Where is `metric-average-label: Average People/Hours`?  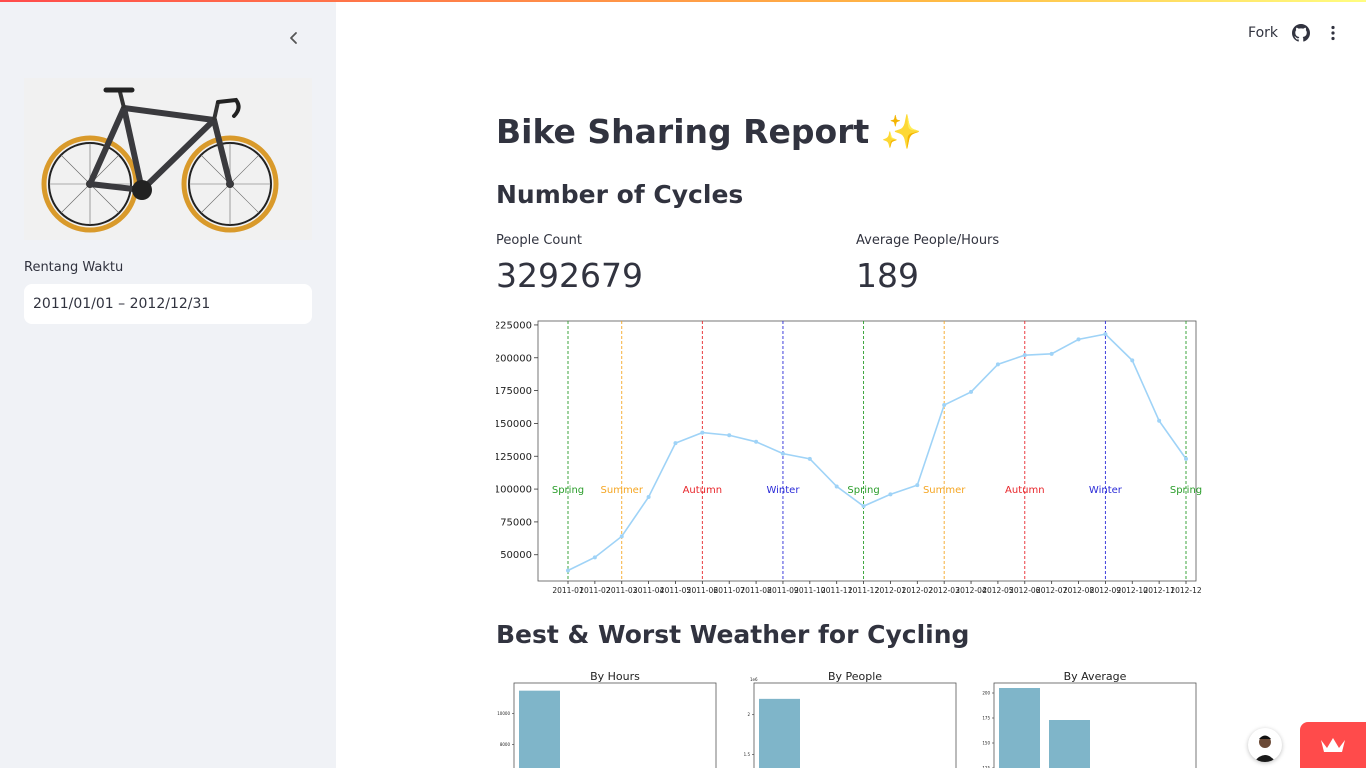 metric-average-label: Average People/Hours is located at coordinates (928, 240).